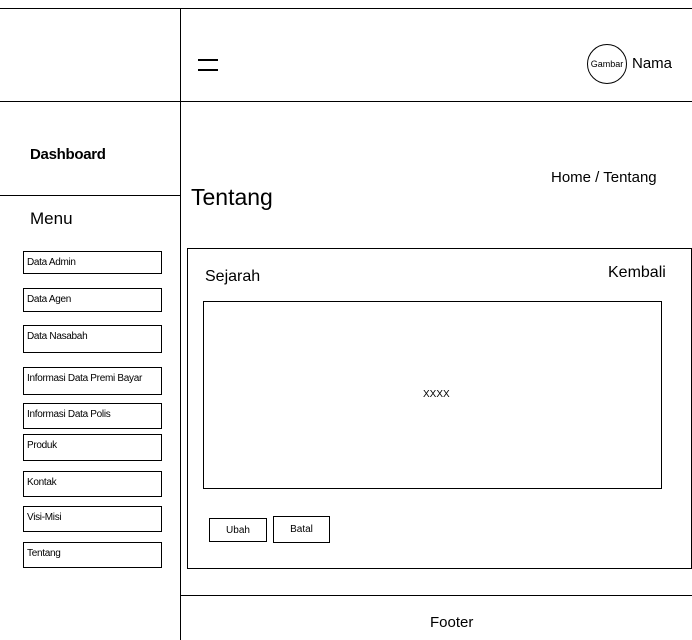 The image size is (692, 640). Describe the element at coordinates (49, 299) in the screenshot. I see `sidebar-item-label: Data Agen` at that location.